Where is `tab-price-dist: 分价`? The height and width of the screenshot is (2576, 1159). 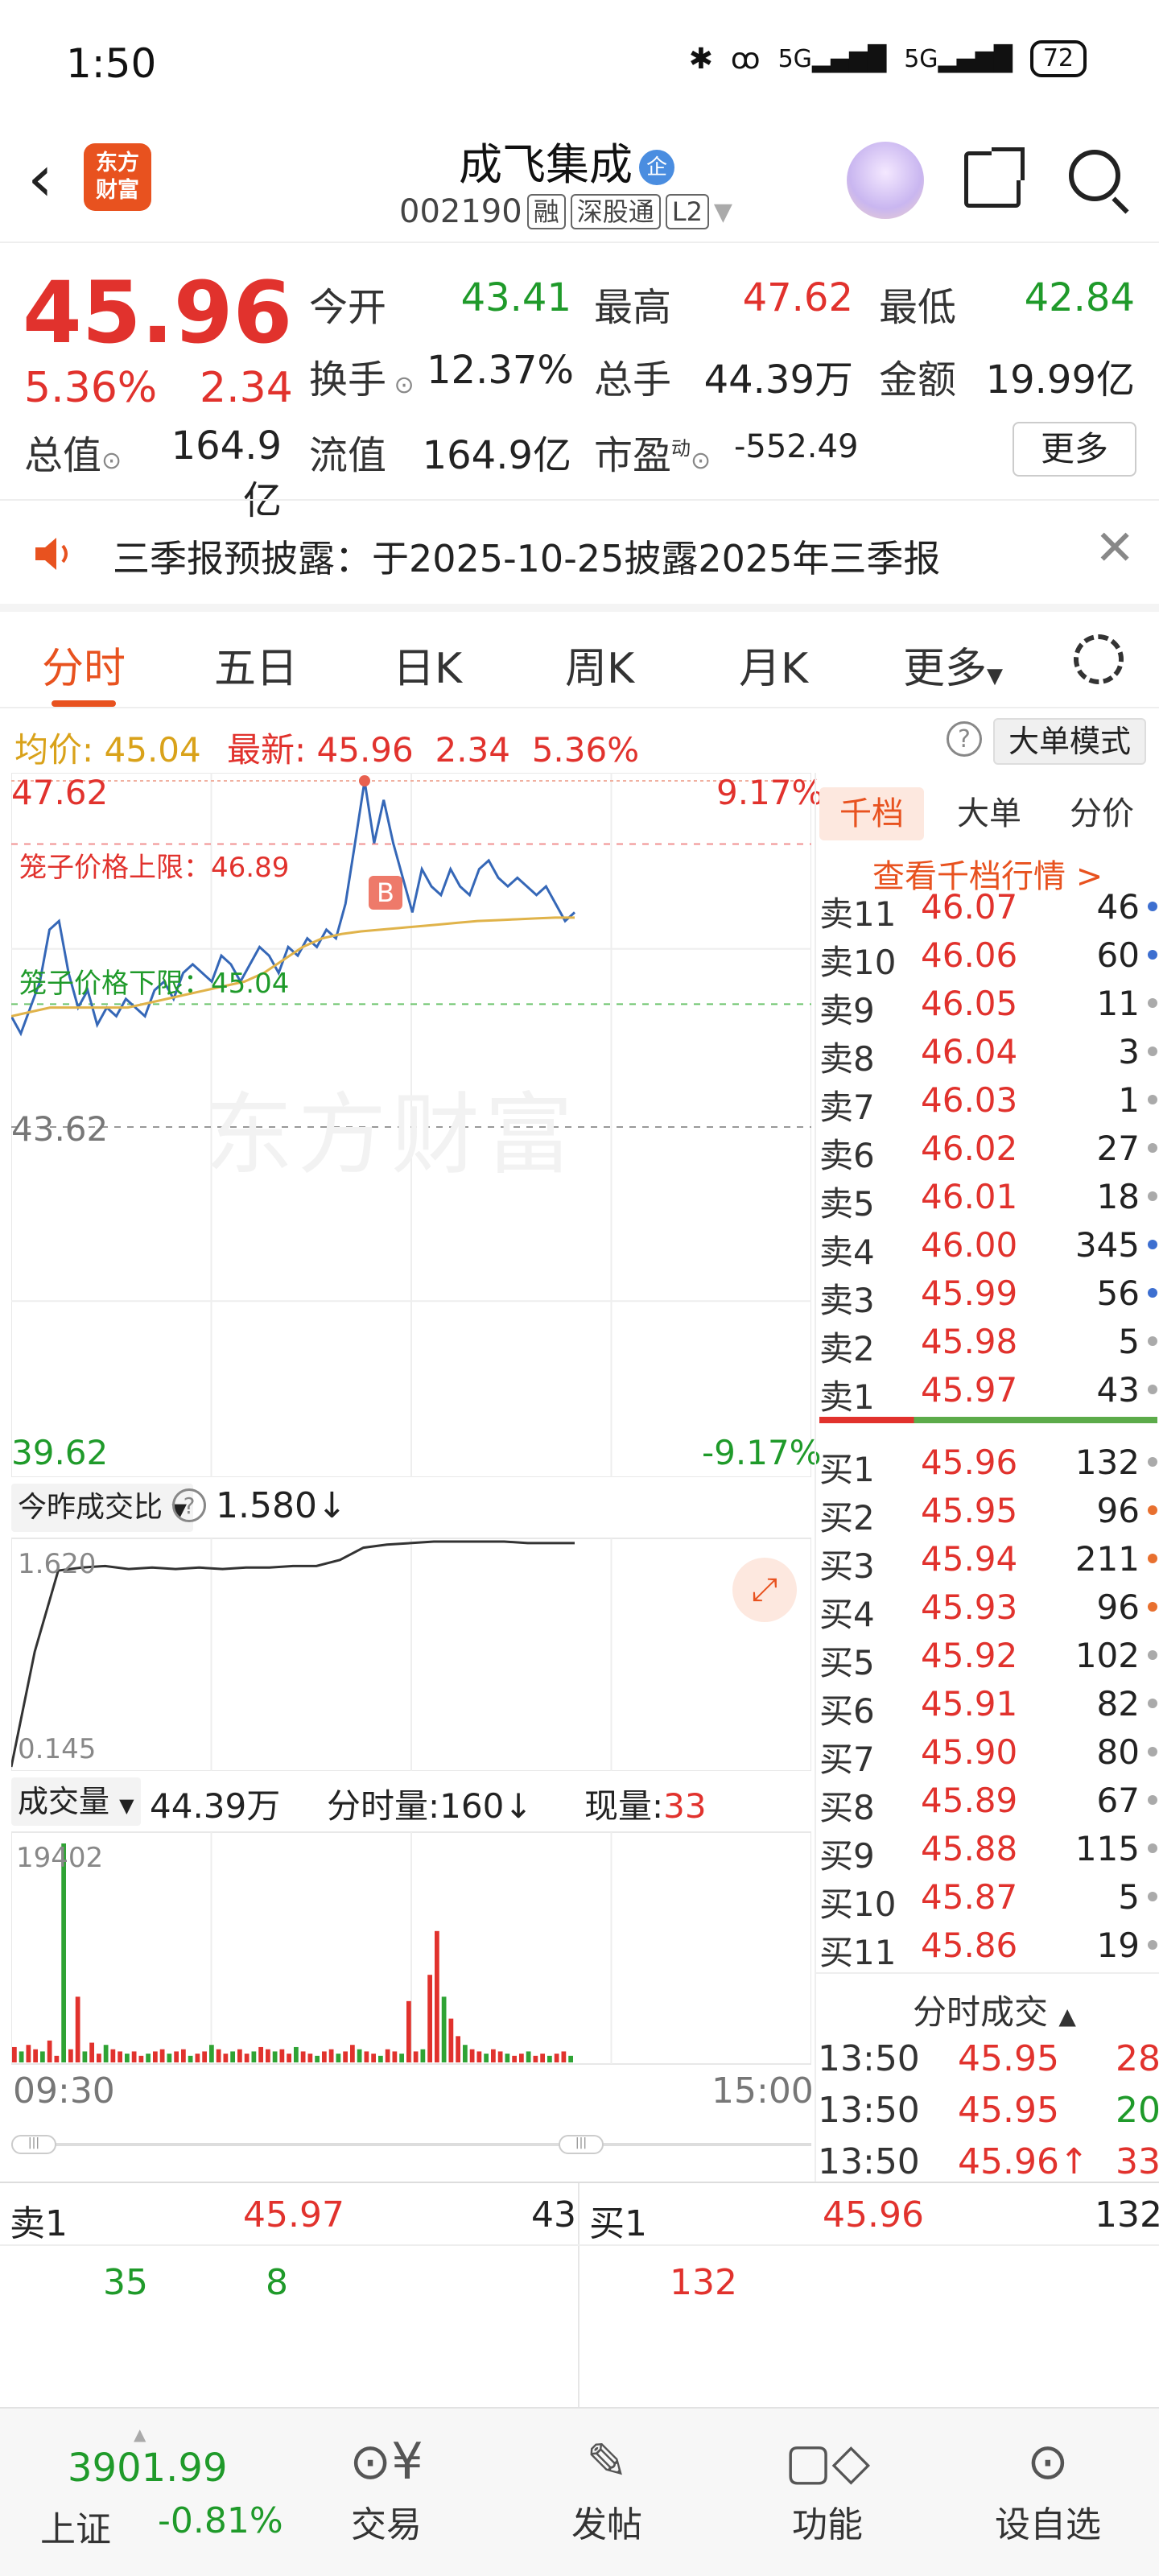 tab-price-dist: 分价 is located at coordinates (1102, 813).